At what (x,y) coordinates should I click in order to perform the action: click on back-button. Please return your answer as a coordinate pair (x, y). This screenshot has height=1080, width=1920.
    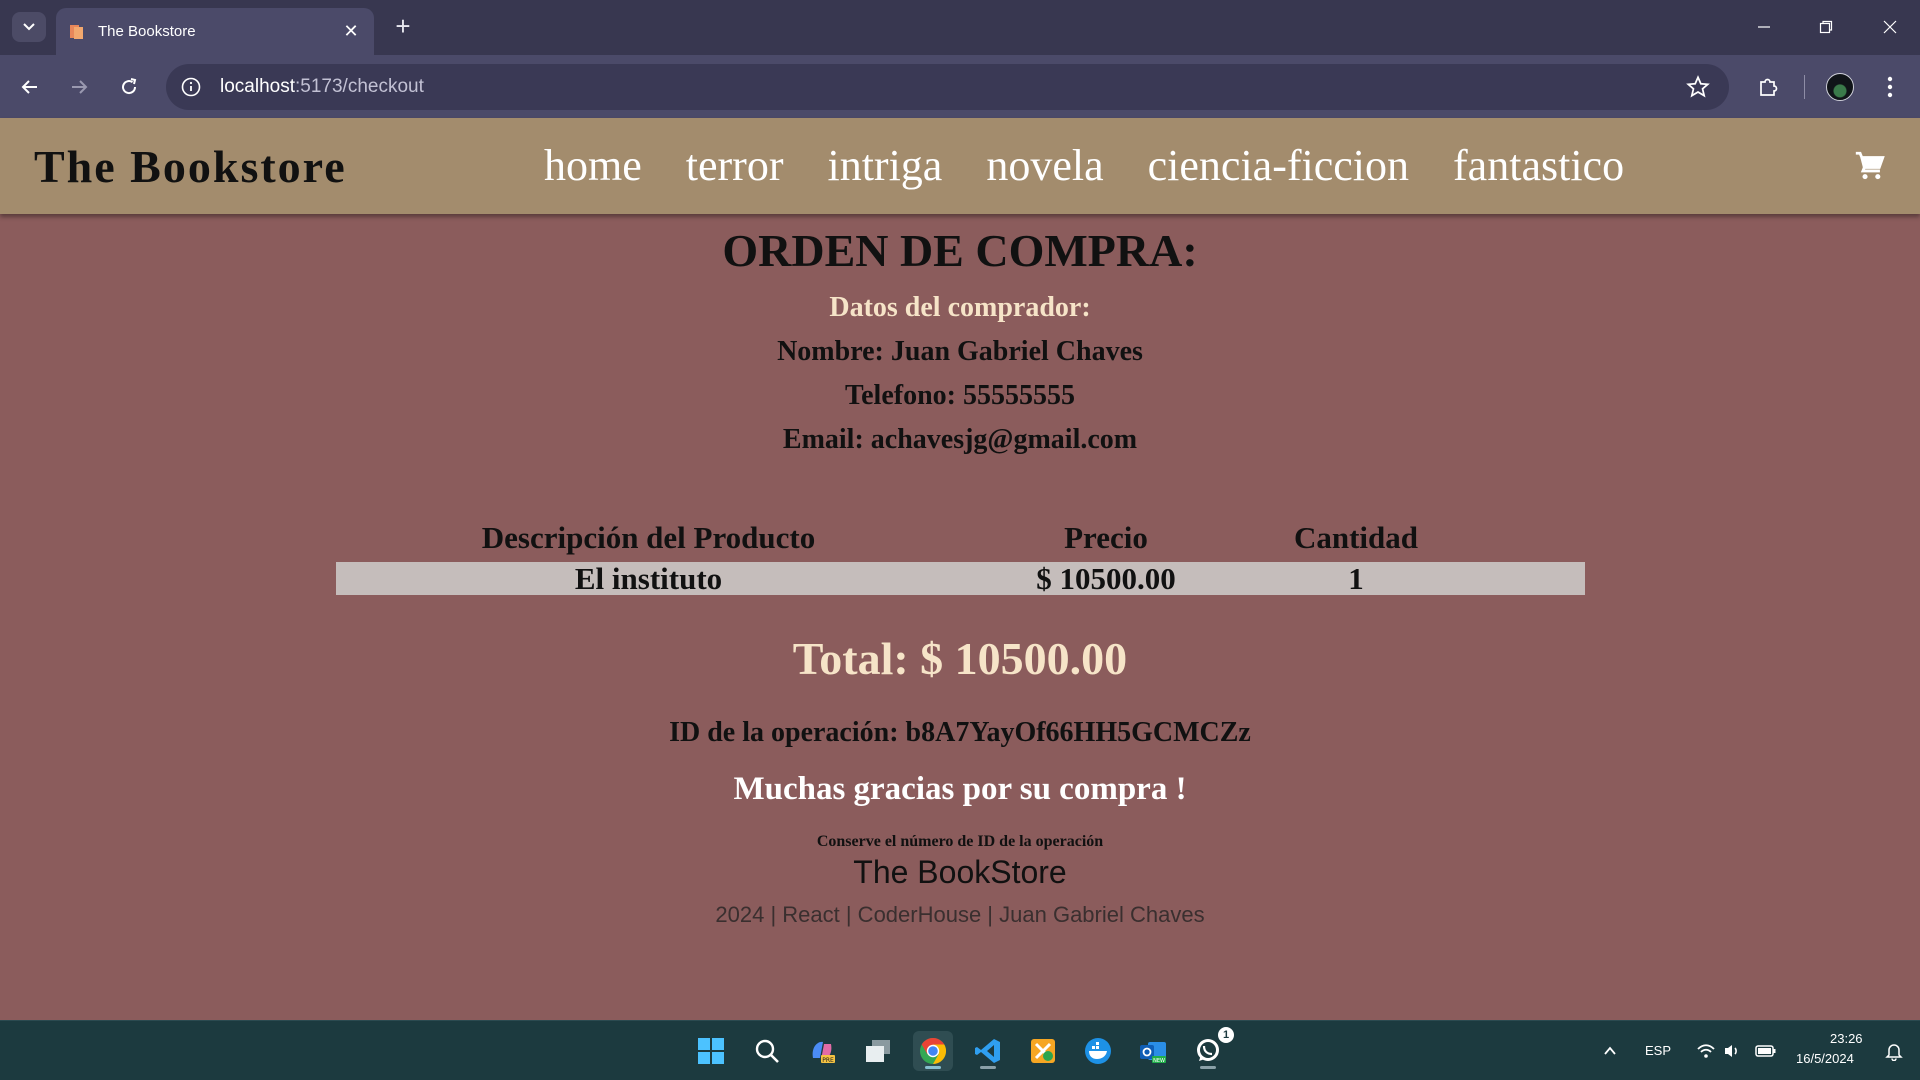
    Looking at the image, I should click on (30, 87).